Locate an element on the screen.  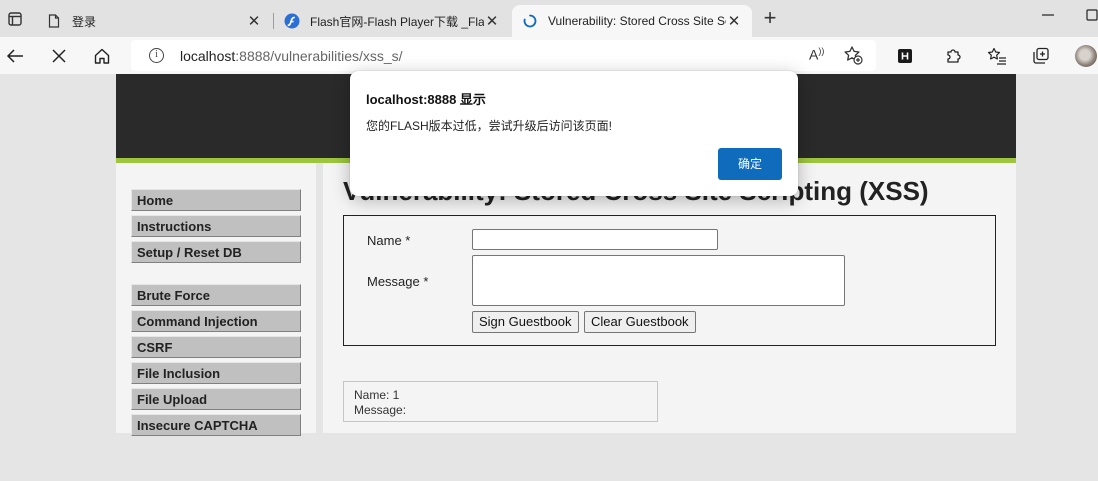
home-button is located at coordinates (102, 56).